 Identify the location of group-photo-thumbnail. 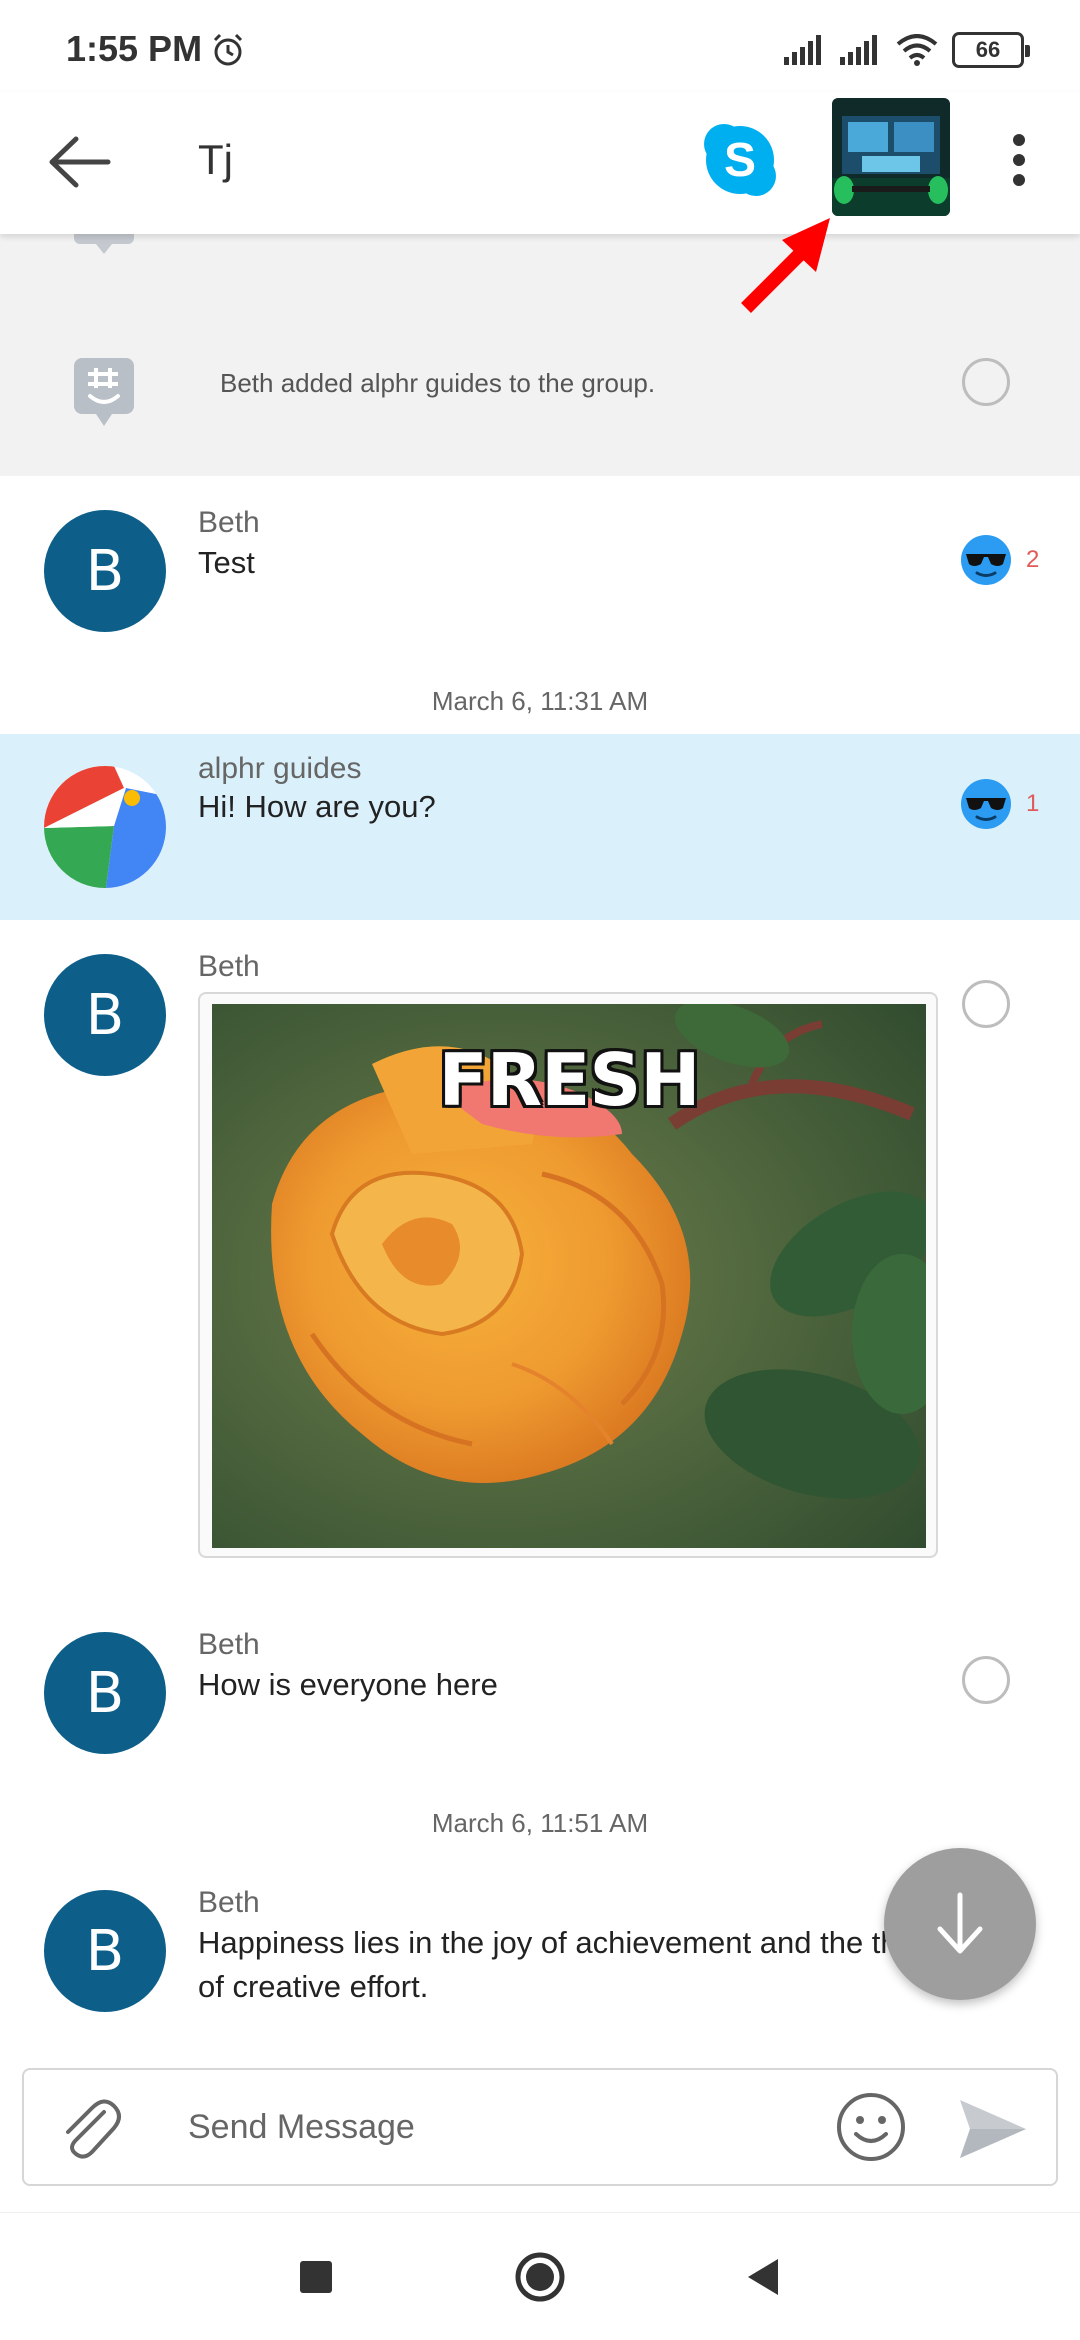
(891, 157).